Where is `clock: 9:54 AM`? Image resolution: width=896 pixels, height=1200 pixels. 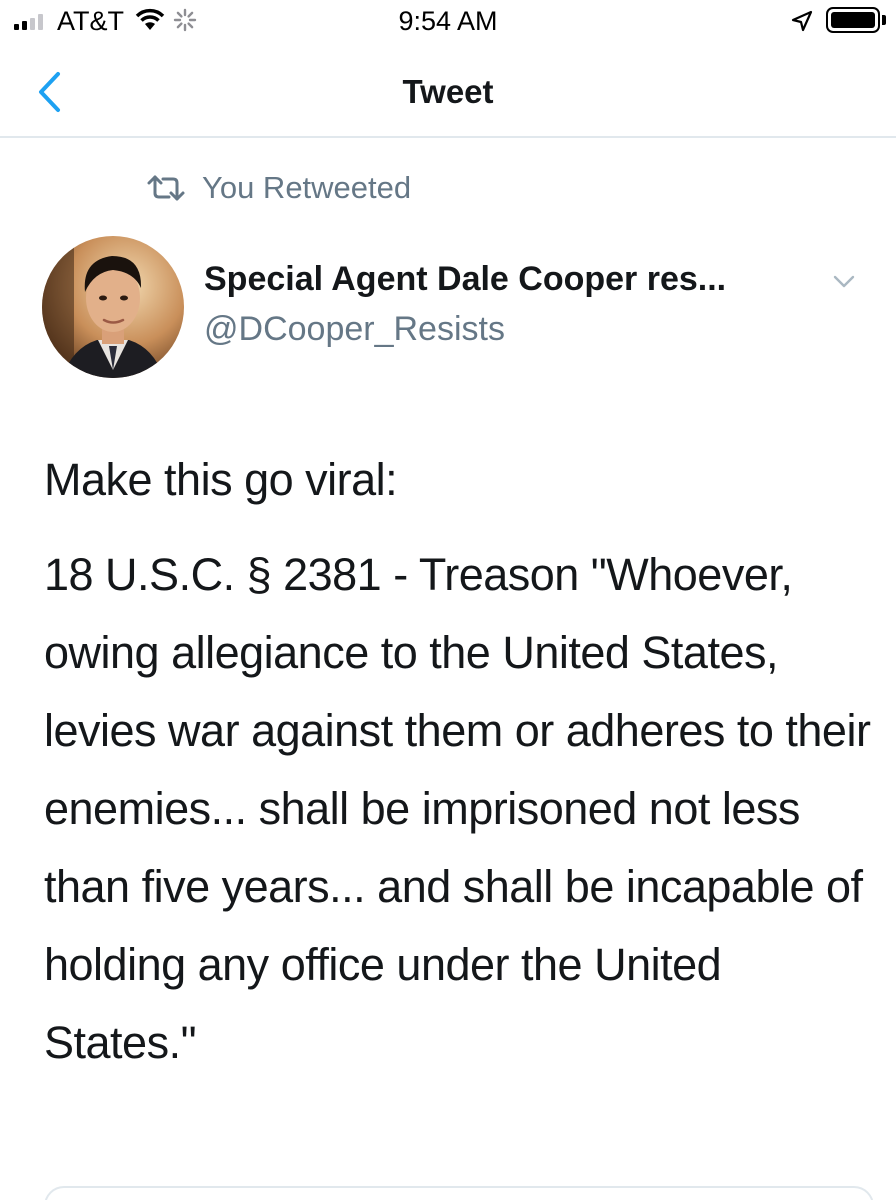 clock: 9:54 AM is located at coordinates (448, 21).